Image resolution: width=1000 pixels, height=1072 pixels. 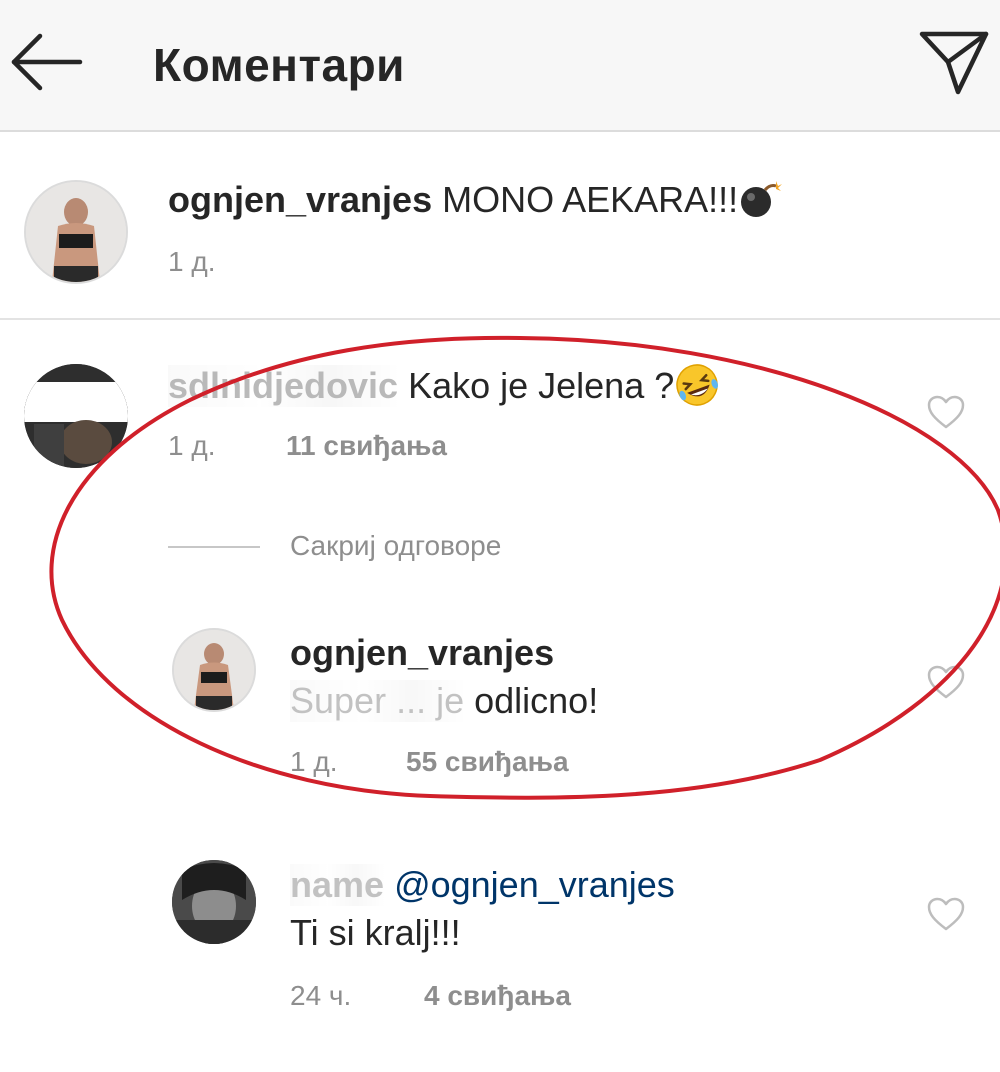 What do you see at coordinates (500, 319) in the screenshot?
I see `caption-divider` at bounding box center [500, 319].